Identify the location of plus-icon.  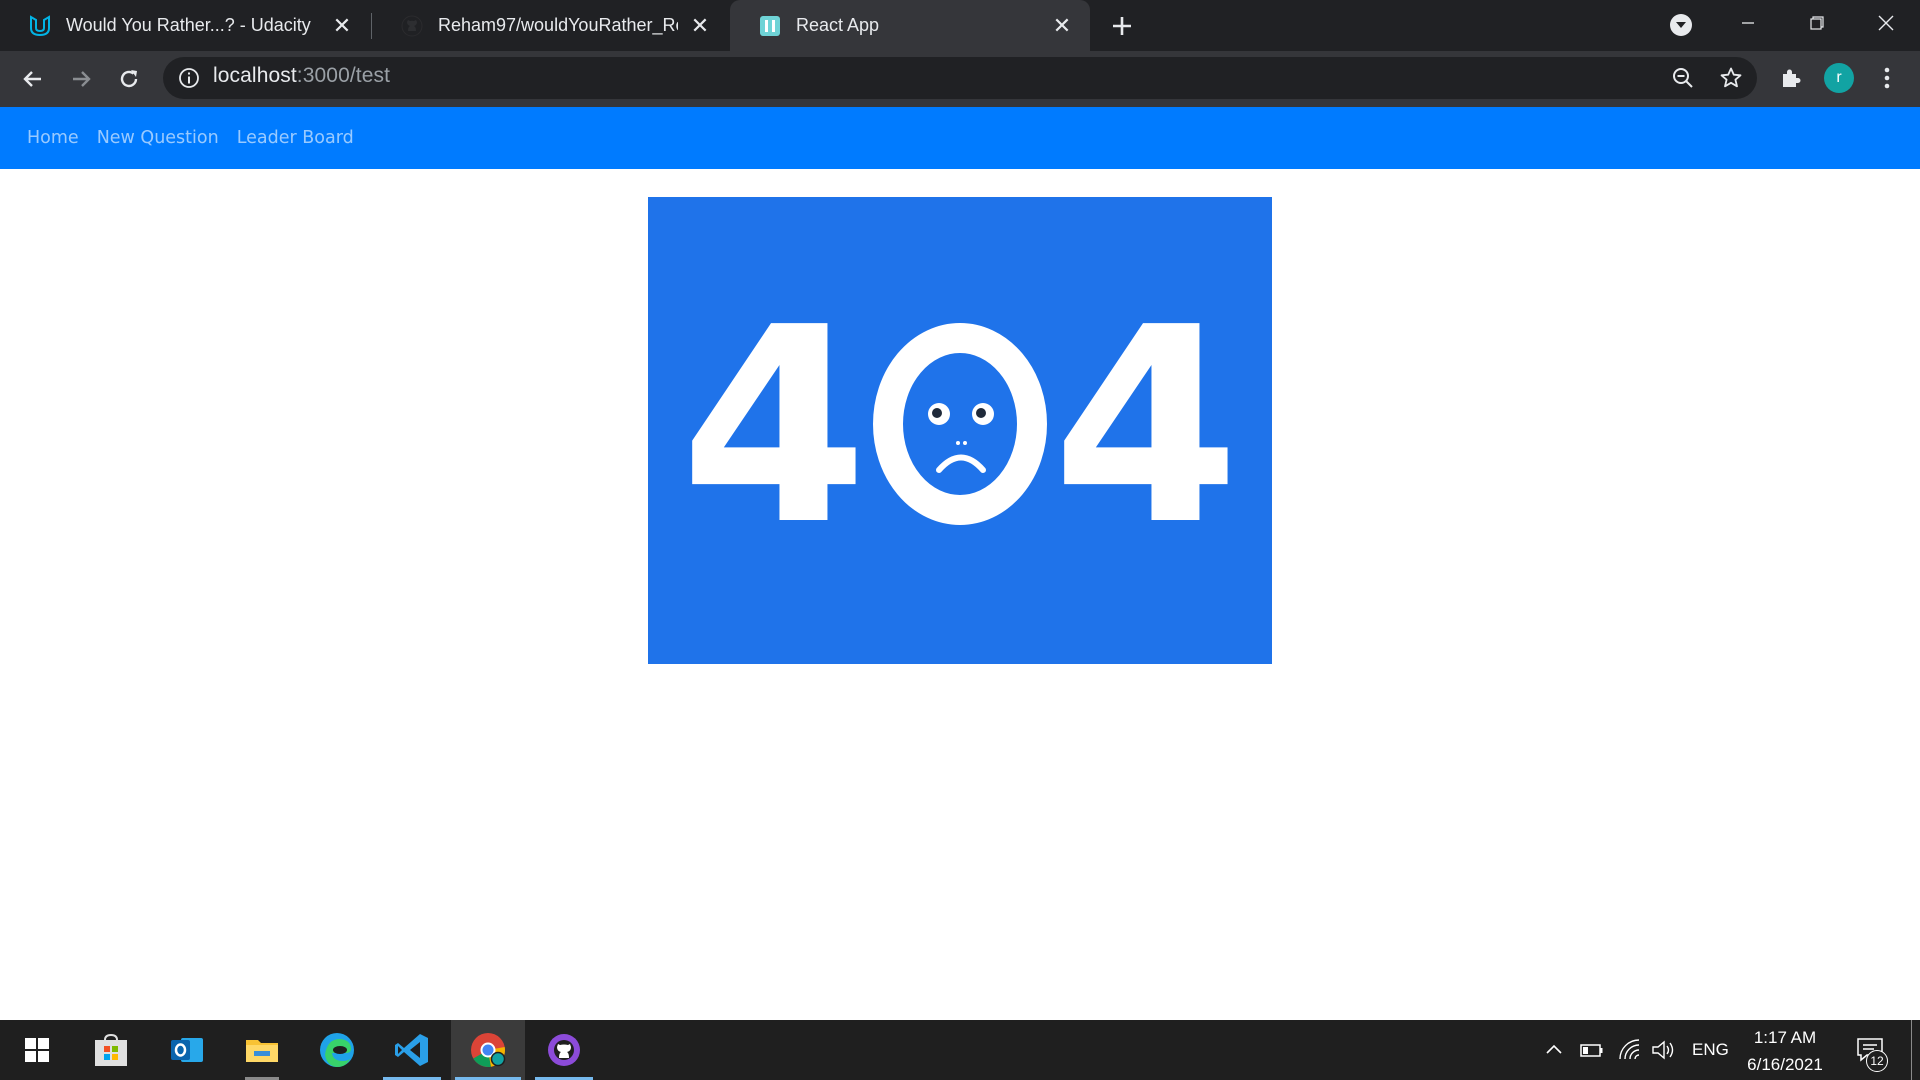
(1122, 26).